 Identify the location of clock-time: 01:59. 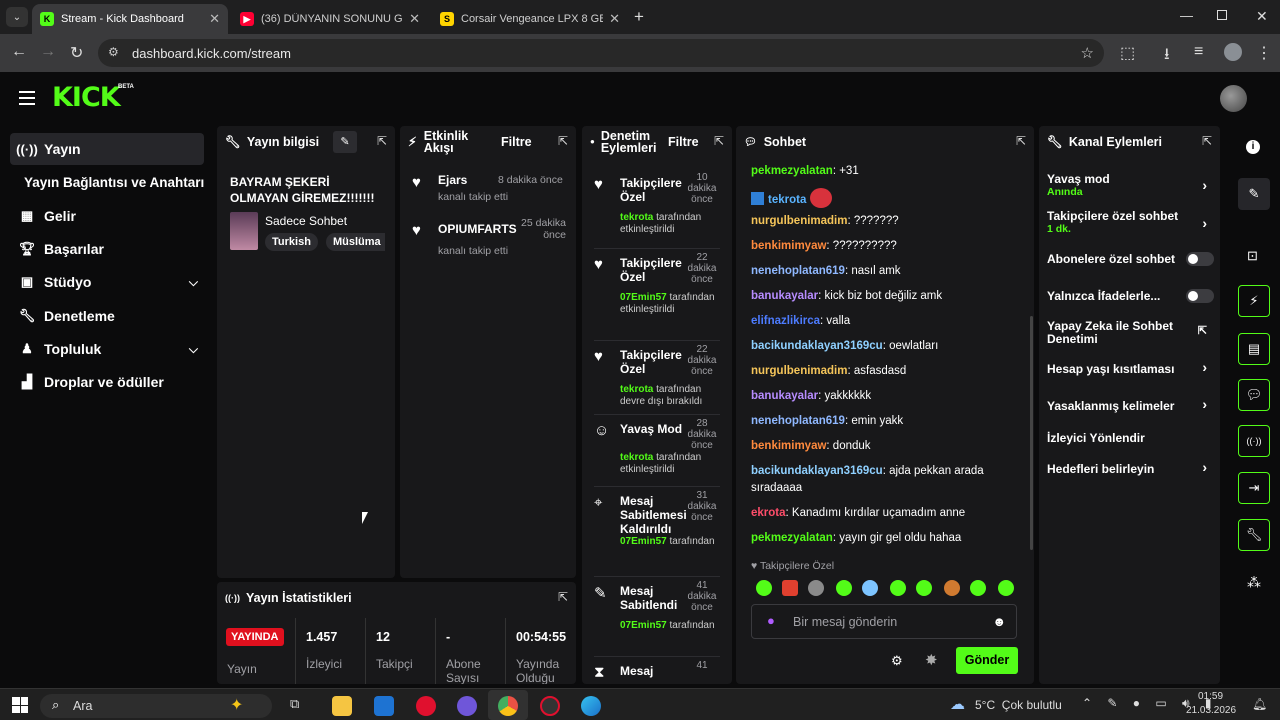
(1210, 696).